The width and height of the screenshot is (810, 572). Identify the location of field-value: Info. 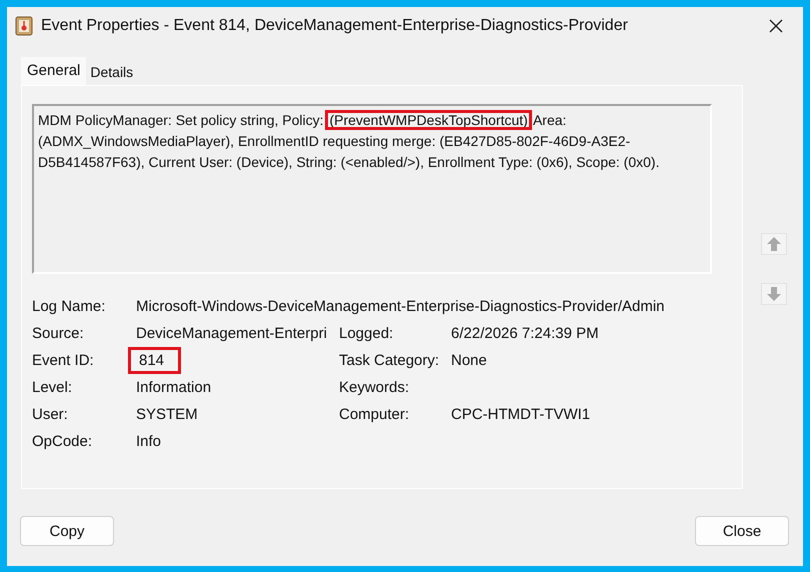
(149, 441).